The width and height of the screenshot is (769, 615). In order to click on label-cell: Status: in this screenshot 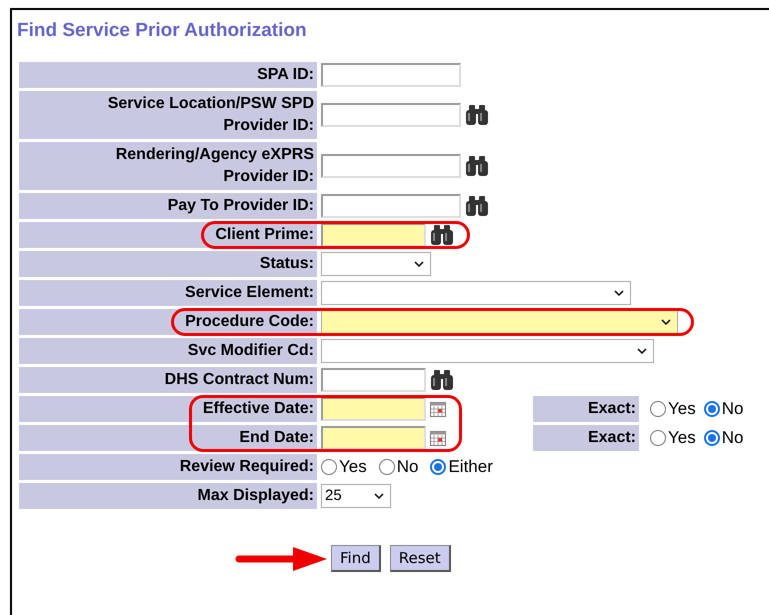, I will do `click(168, 264)`.